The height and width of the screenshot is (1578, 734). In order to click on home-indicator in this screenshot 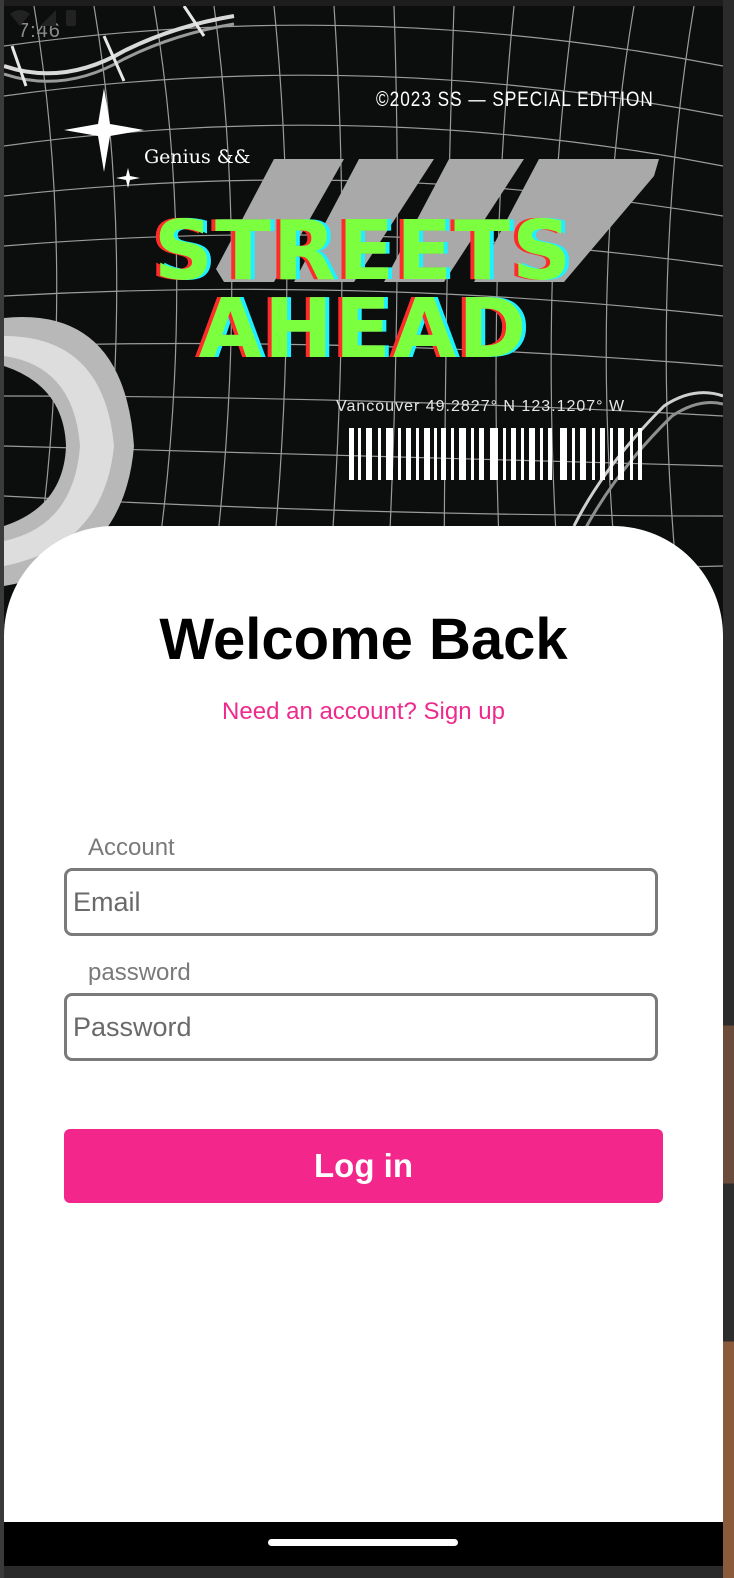, I will do `click(363, 1542)`.